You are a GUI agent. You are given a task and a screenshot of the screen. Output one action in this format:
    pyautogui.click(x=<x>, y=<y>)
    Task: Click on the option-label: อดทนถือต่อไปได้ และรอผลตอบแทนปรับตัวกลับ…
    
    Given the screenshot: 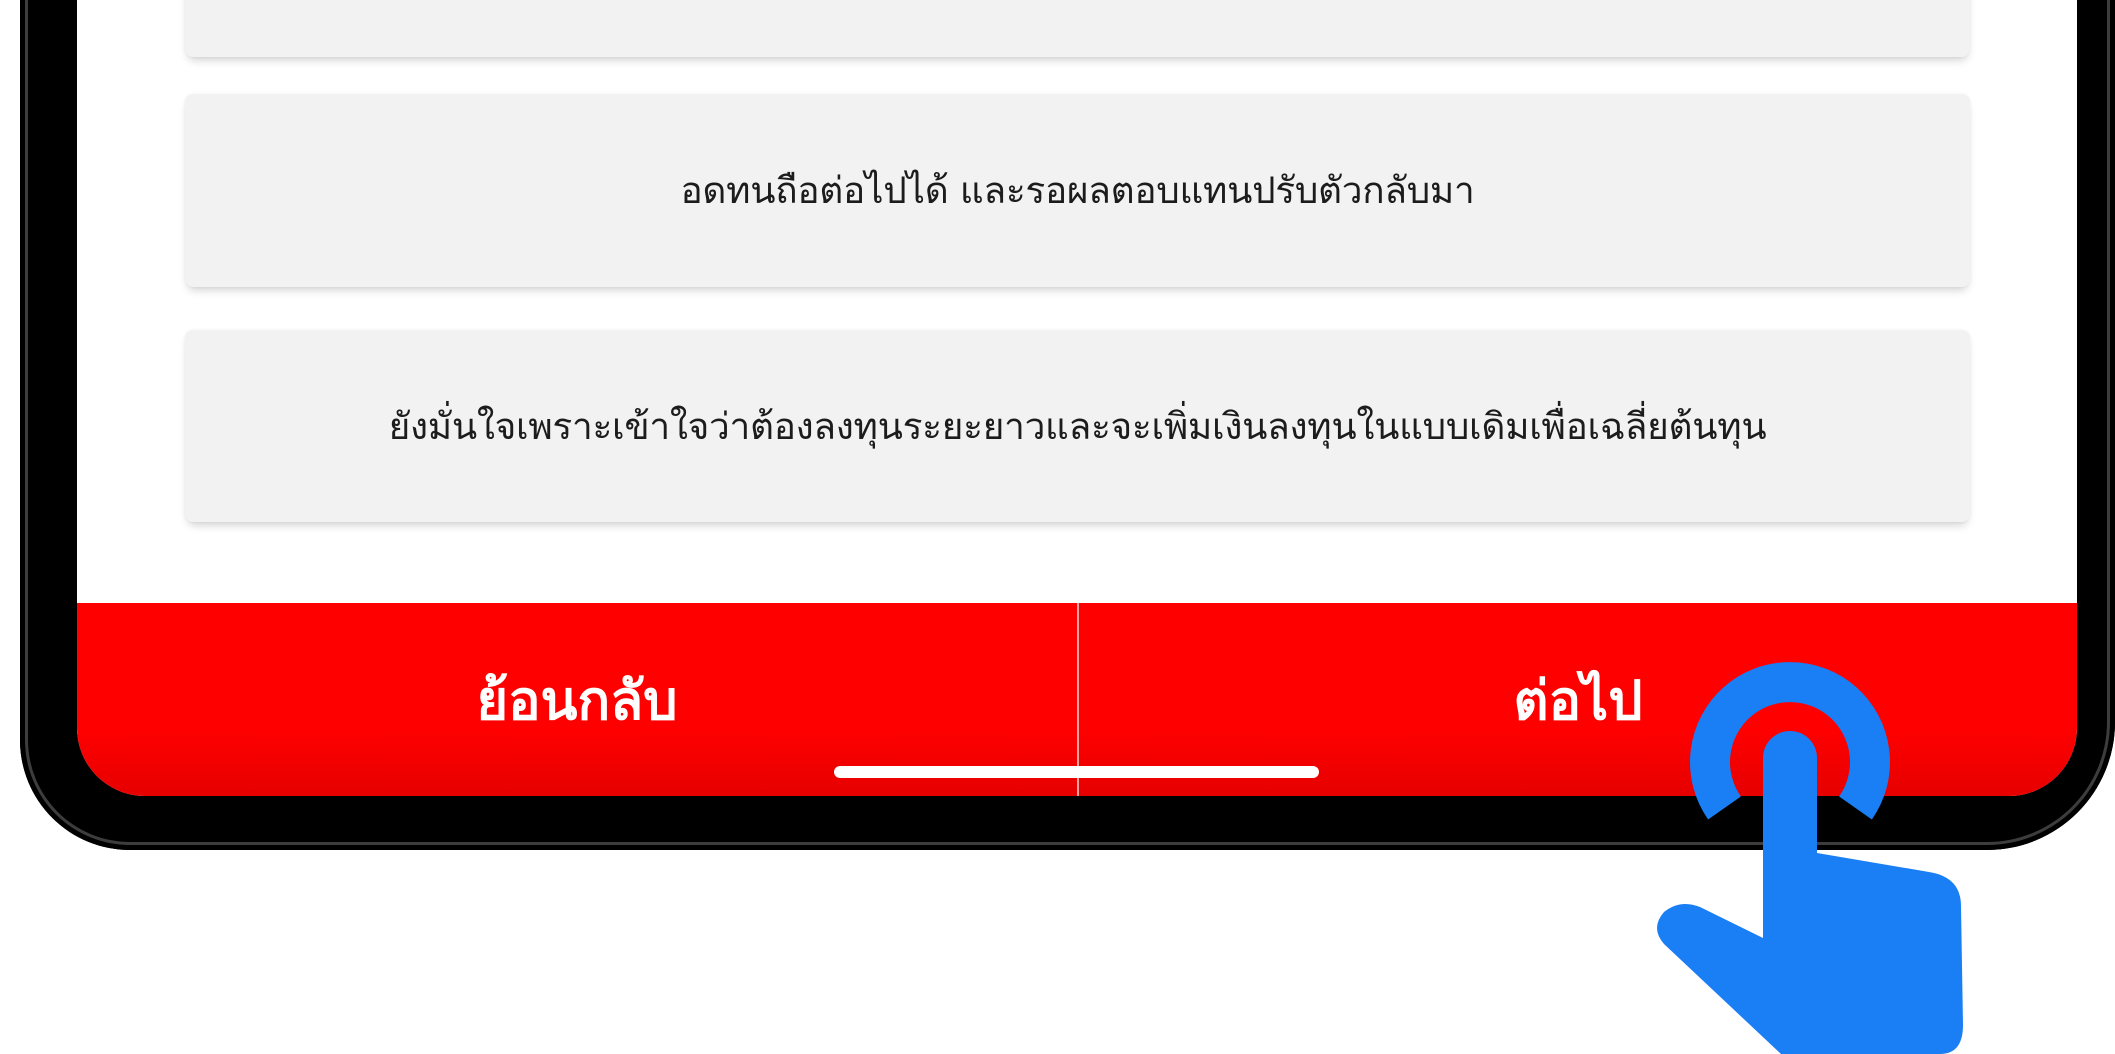 What is the action you would take?
    pyautogui.click(x=1077, y=190)
    